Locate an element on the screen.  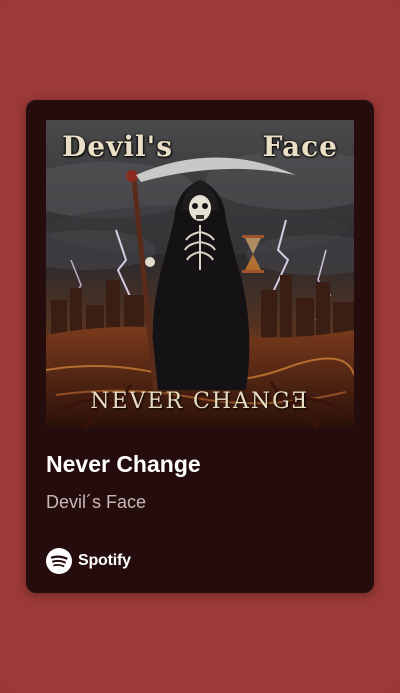
cover-art-title: Devil's Face is located at coordinates (200, 146).